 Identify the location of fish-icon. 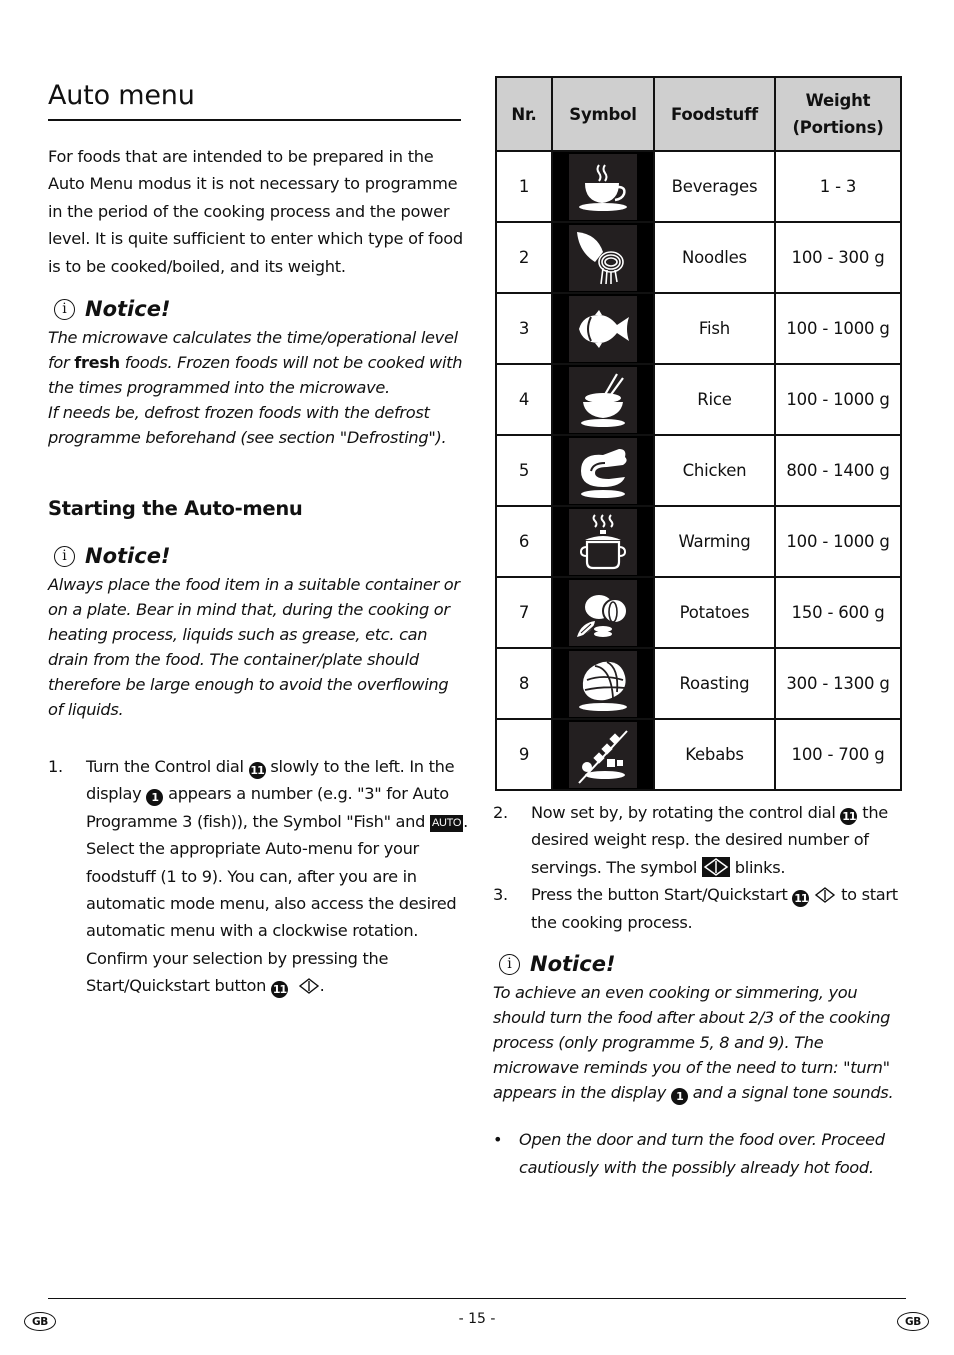
(603, 328).